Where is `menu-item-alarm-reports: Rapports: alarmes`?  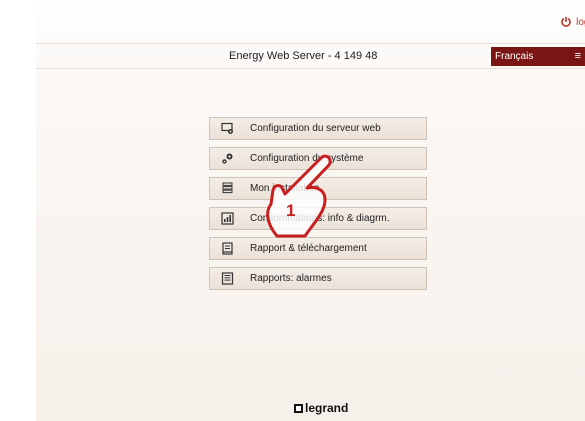
menu-item-alarm-reports: Rapports: alarmes is located at coordinates (318, 278).